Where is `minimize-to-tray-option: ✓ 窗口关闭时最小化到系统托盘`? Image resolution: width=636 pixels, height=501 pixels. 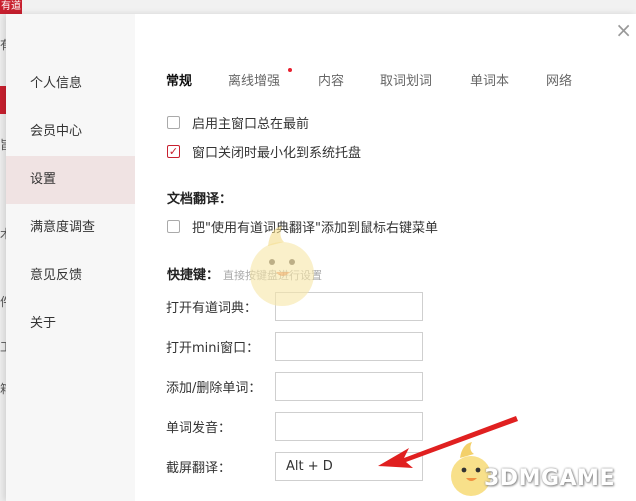
minimize-to-tray-option: ✓ 窗口关闭时最小化到系统托盘 is located at coordinates (264, 151).